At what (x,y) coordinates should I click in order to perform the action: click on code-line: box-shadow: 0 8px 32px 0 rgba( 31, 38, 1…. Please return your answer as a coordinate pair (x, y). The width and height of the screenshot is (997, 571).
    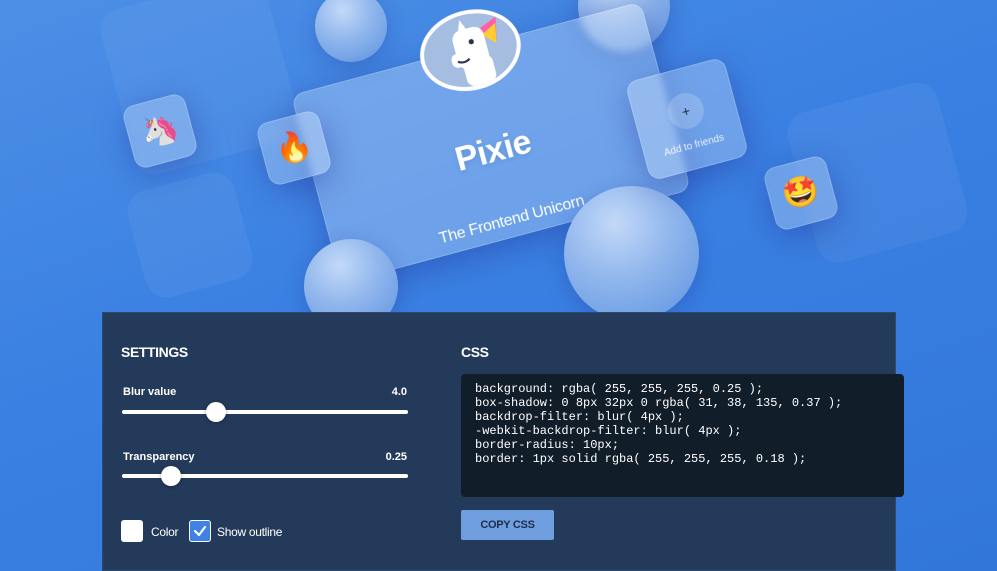
    Looking at the image, I should click on (659, 403).